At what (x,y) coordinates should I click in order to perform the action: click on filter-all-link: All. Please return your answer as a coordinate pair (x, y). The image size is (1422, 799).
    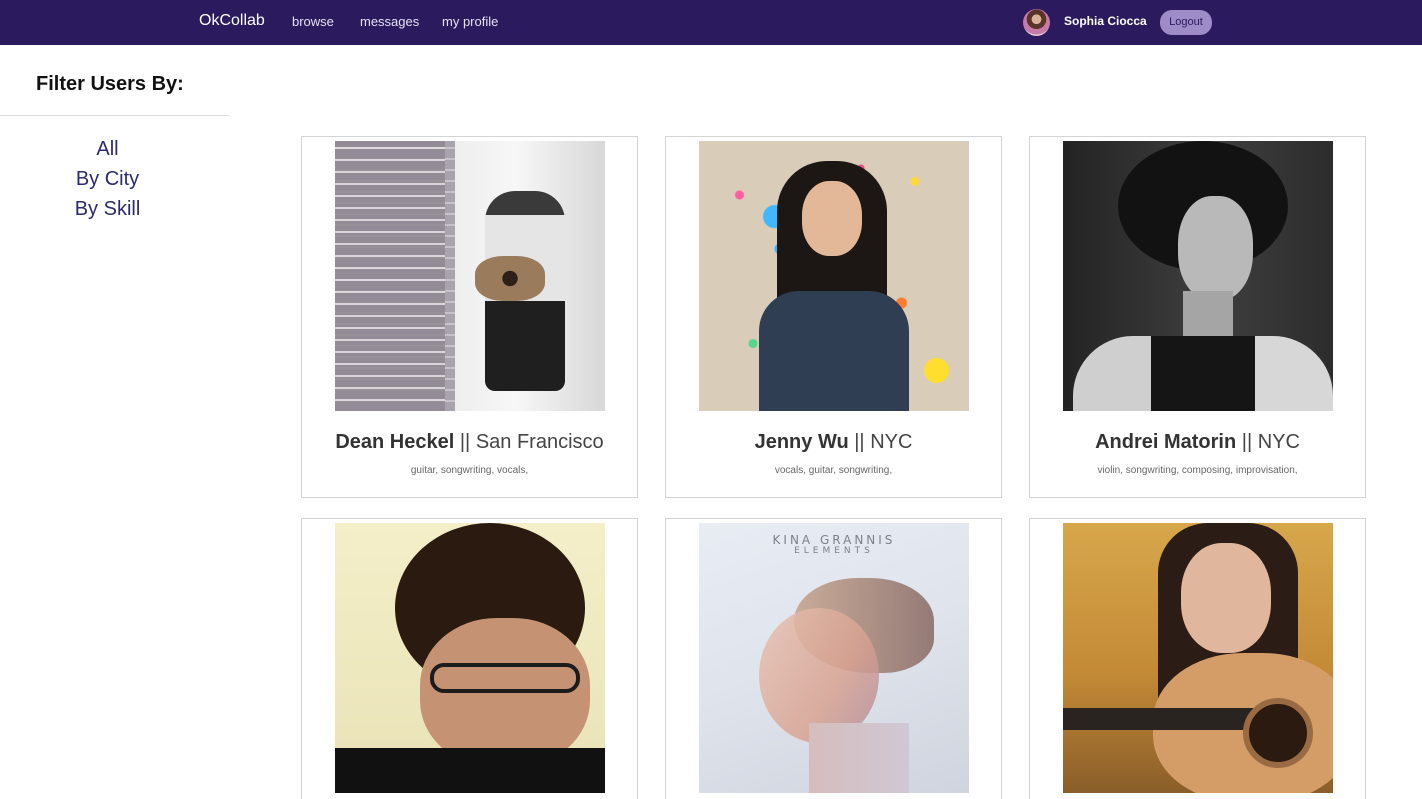
    Looking at the image, I should click on (107, 149).